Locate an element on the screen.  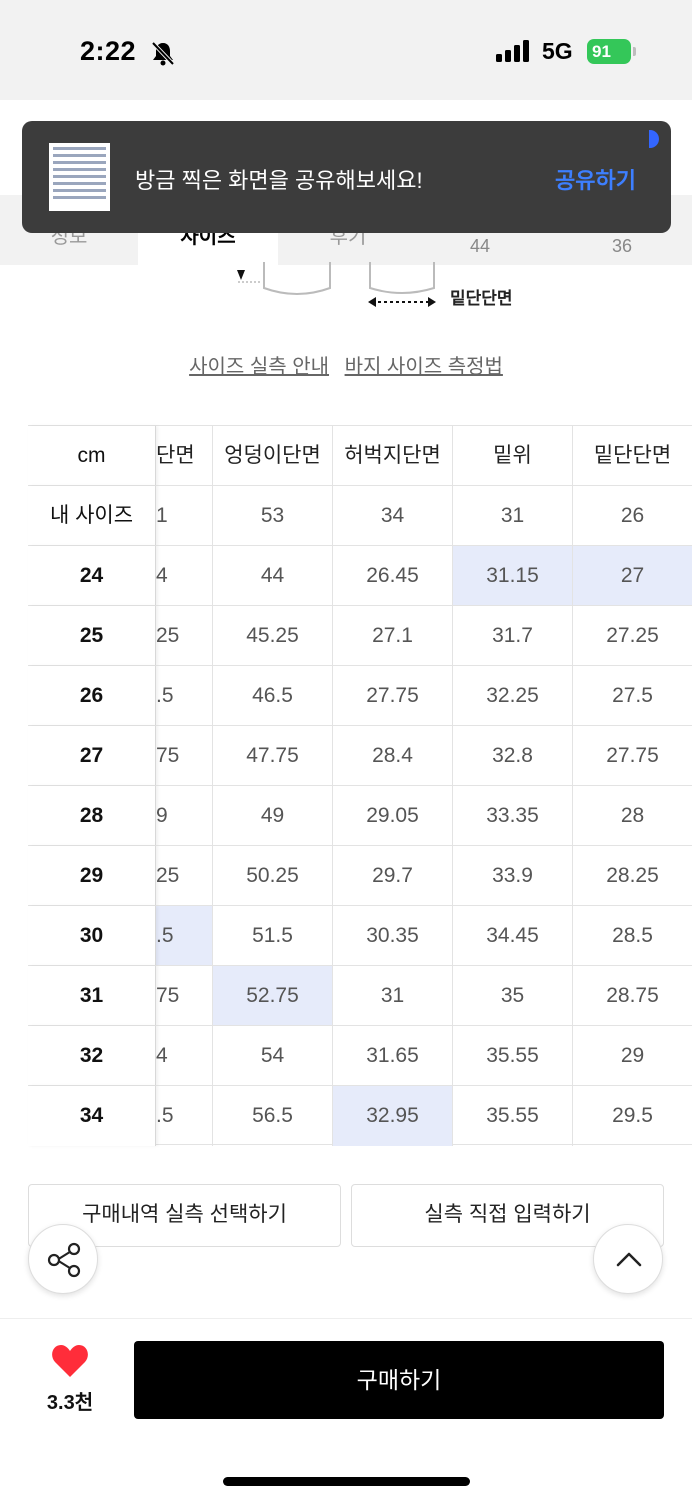
table-cell-highlighted: 52.75 is located at coordinates (273, 996).